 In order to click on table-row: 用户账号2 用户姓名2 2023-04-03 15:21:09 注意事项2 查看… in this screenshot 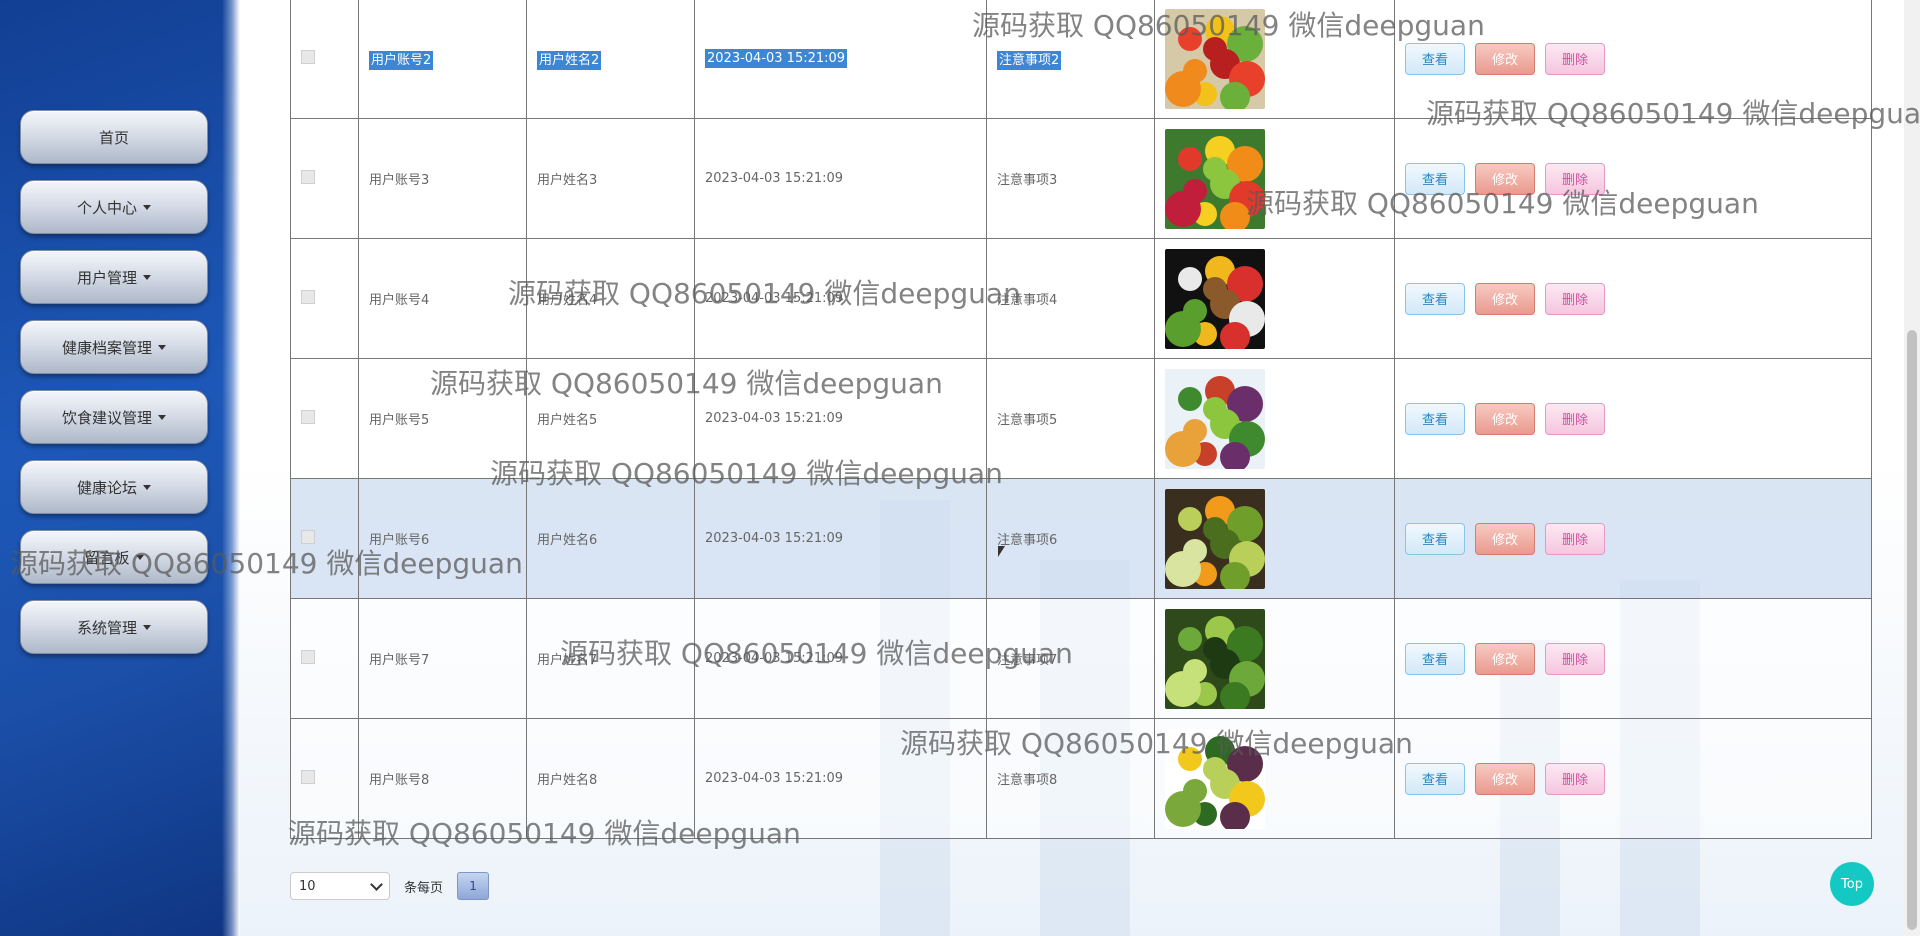, I will do `click(1081, 59)`.